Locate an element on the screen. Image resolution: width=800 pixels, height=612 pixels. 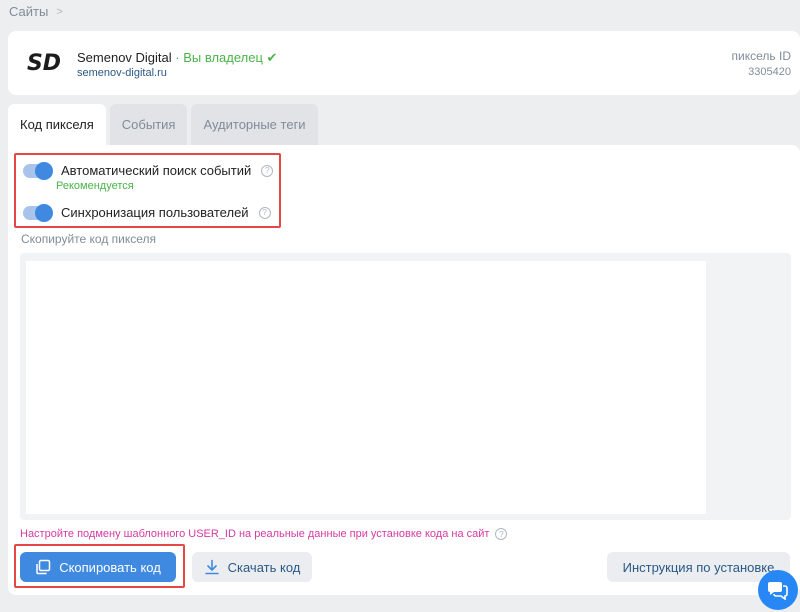
tab-bar: Код пикселя События Аудиторные теги is located at coordinates (163, 124).